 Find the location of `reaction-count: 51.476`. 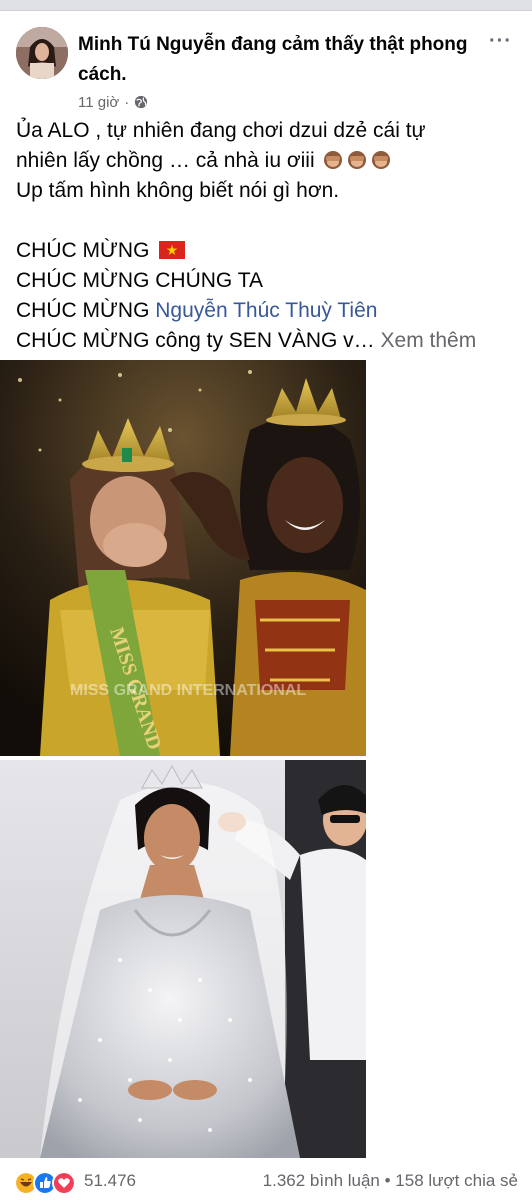

reaction-count: 51.476 is located at coordinates (110, 1181).